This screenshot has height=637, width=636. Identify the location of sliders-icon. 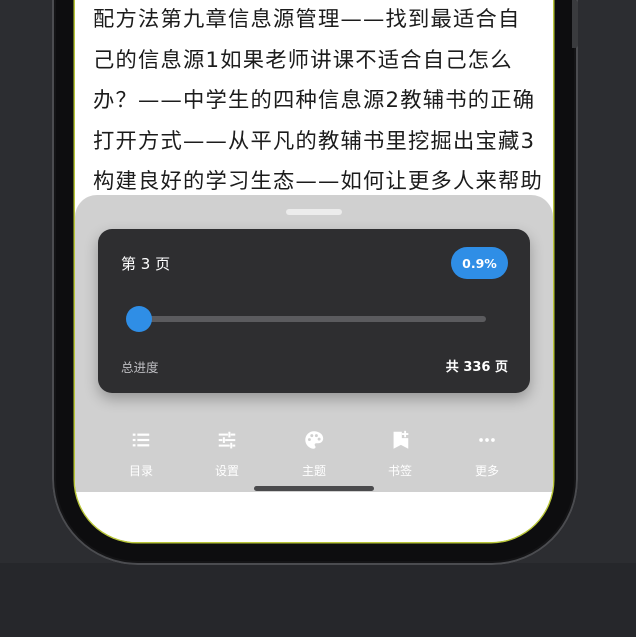
(227, 440).